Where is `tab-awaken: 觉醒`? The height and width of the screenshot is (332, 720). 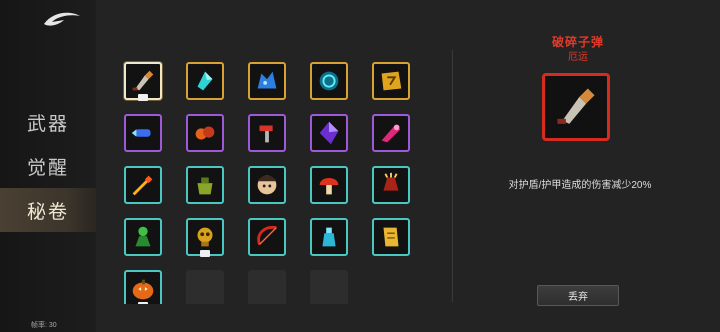 tab-awaken: 觉醒 is located at coordinates (48, 166).